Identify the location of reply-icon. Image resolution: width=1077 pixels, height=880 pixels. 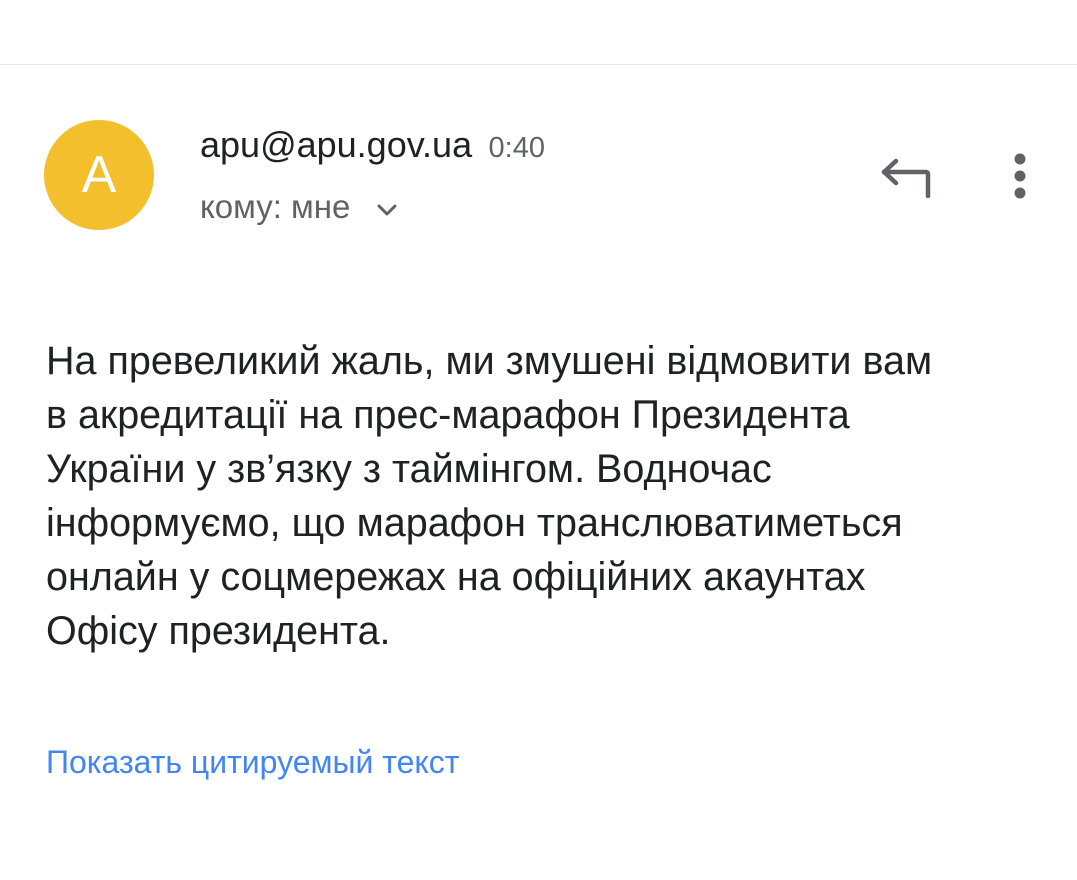
(906, 178).